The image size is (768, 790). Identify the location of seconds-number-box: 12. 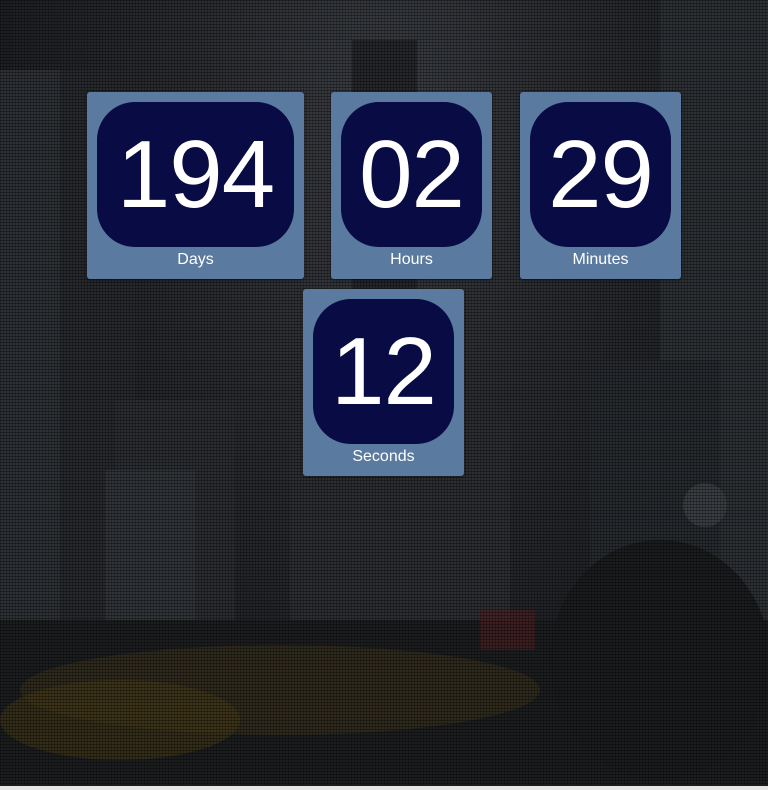
(383, 371).